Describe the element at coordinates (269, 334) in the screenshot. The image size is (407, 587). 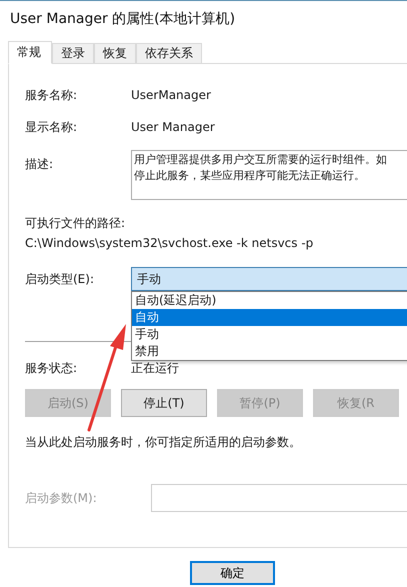
I see `dropdown-option: 手动` at that location.